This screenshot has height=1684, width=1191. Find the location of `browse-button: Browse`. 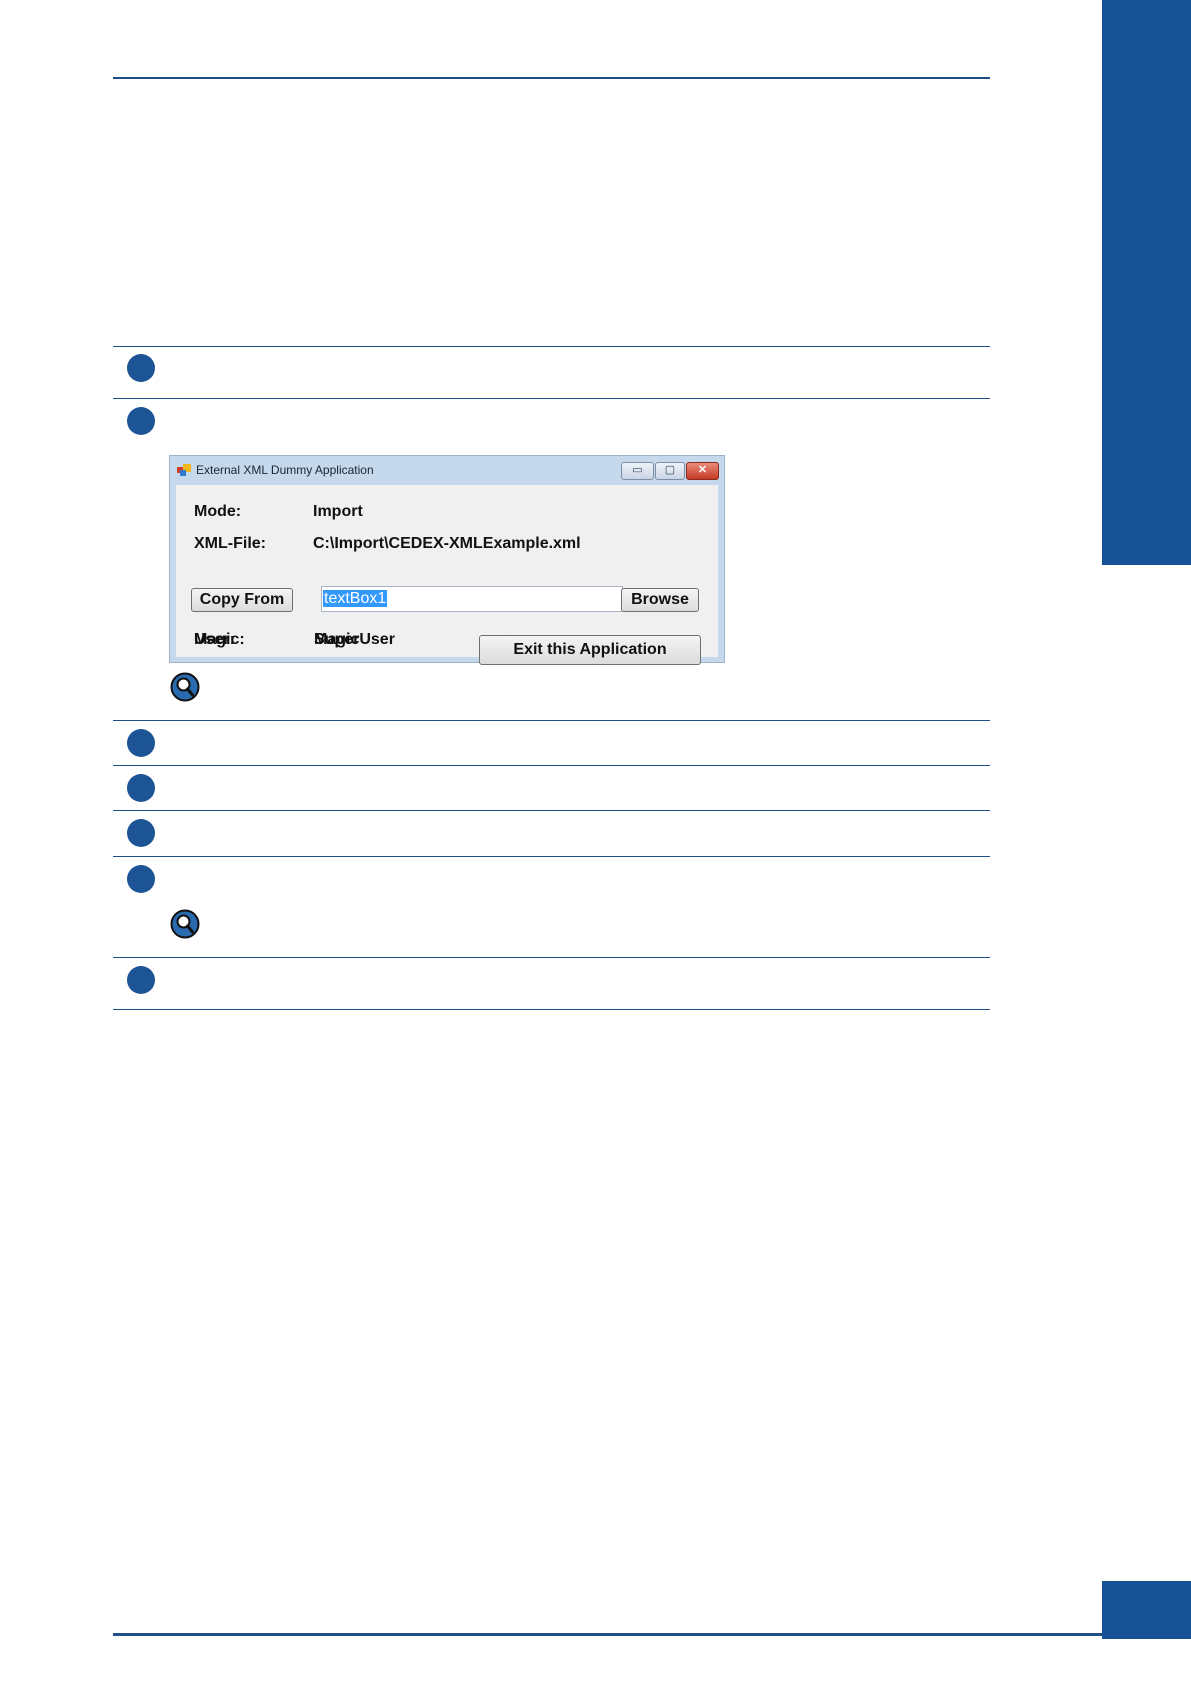

browse-button: Browse is located at coordinates (660, 600).